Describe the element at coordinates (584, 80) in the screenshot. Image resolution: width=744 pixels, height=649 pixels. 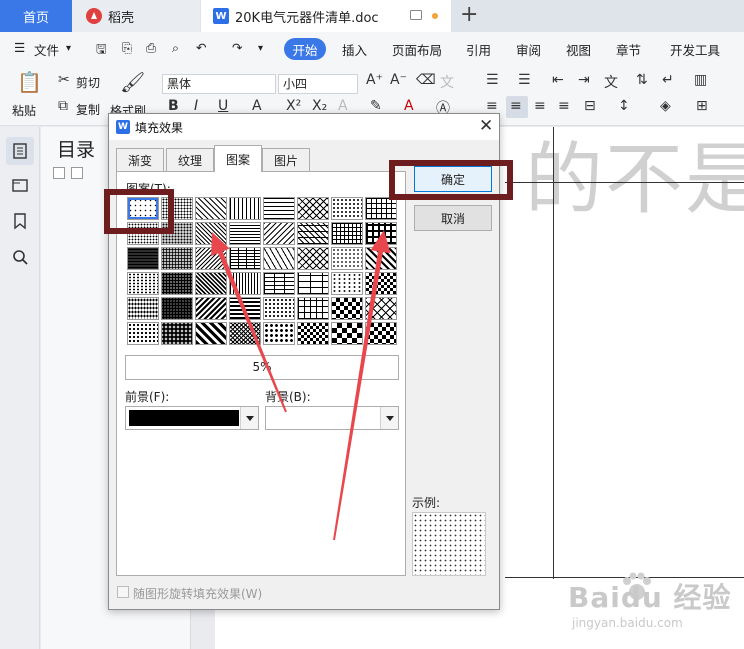
I see `increase-indent-icon: ⇥` at that location.